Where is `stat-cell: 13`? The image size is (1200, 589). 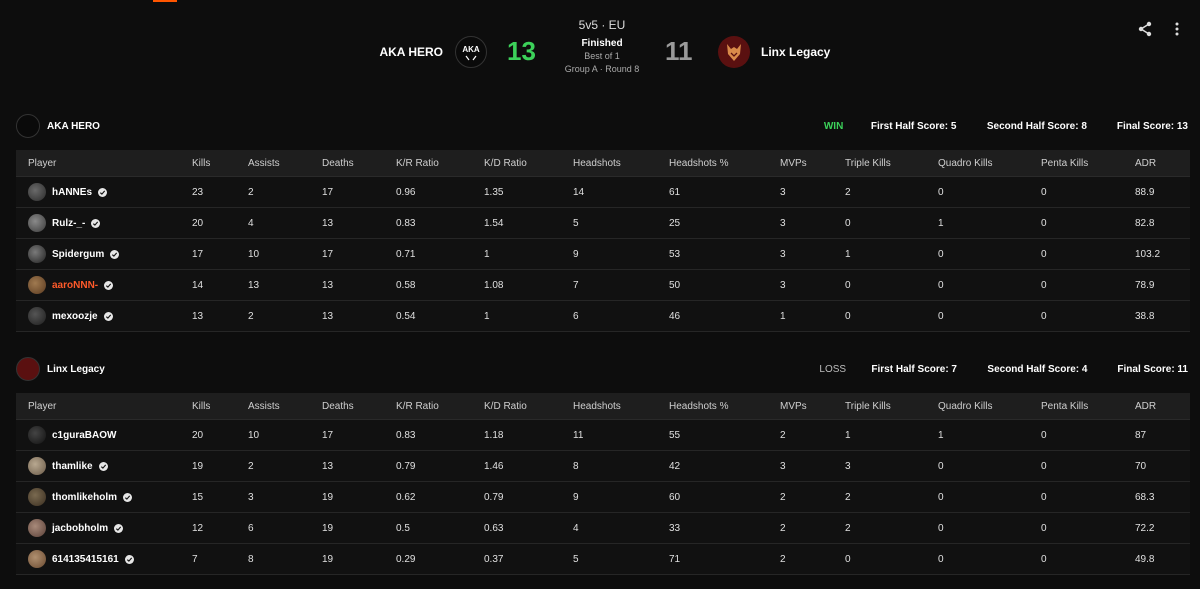 stat-cell: 13 is located at coordinates (347, 223).